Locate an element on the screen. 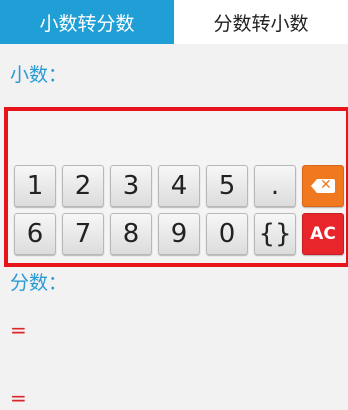  backspace-button: ✕ is located at coordinates (323, 186).